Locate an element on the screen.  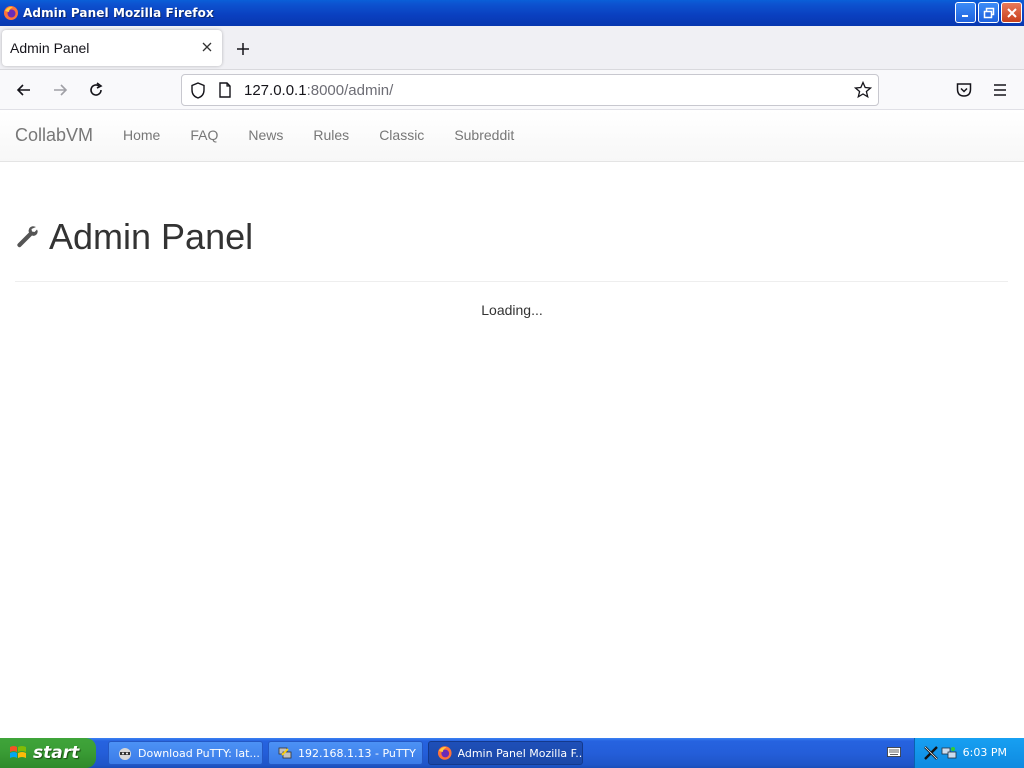
window-titlebar: Admin Panel Mozilla Firefox is located at coordinates (512, 13).